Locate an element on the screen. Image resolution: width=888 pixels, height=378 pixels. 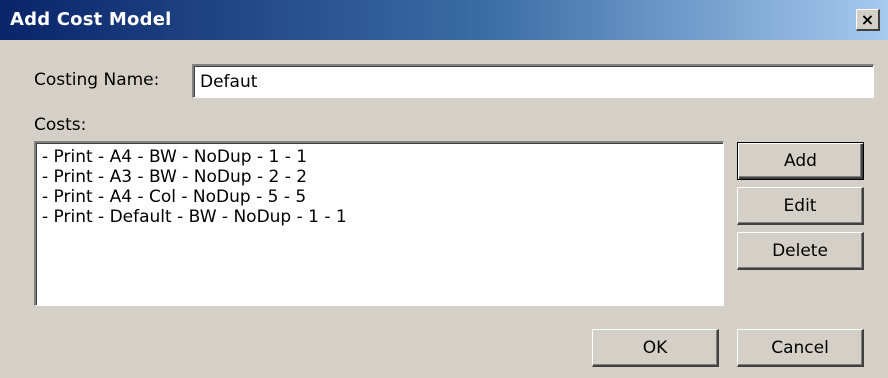
title-bar: Add Cost Model × is located at coordinates (444, 20).